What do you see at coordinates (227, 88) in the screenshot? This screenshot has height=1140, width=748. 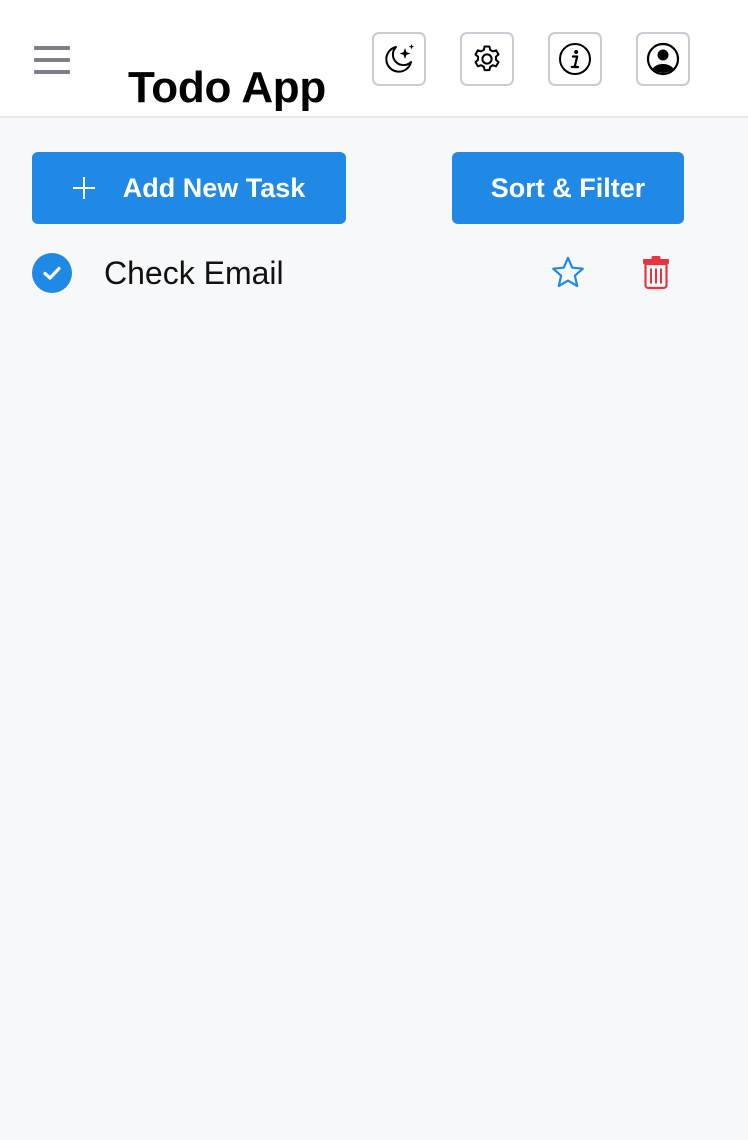 I see `page-title: Todo App` at bounding box center [227, 88].